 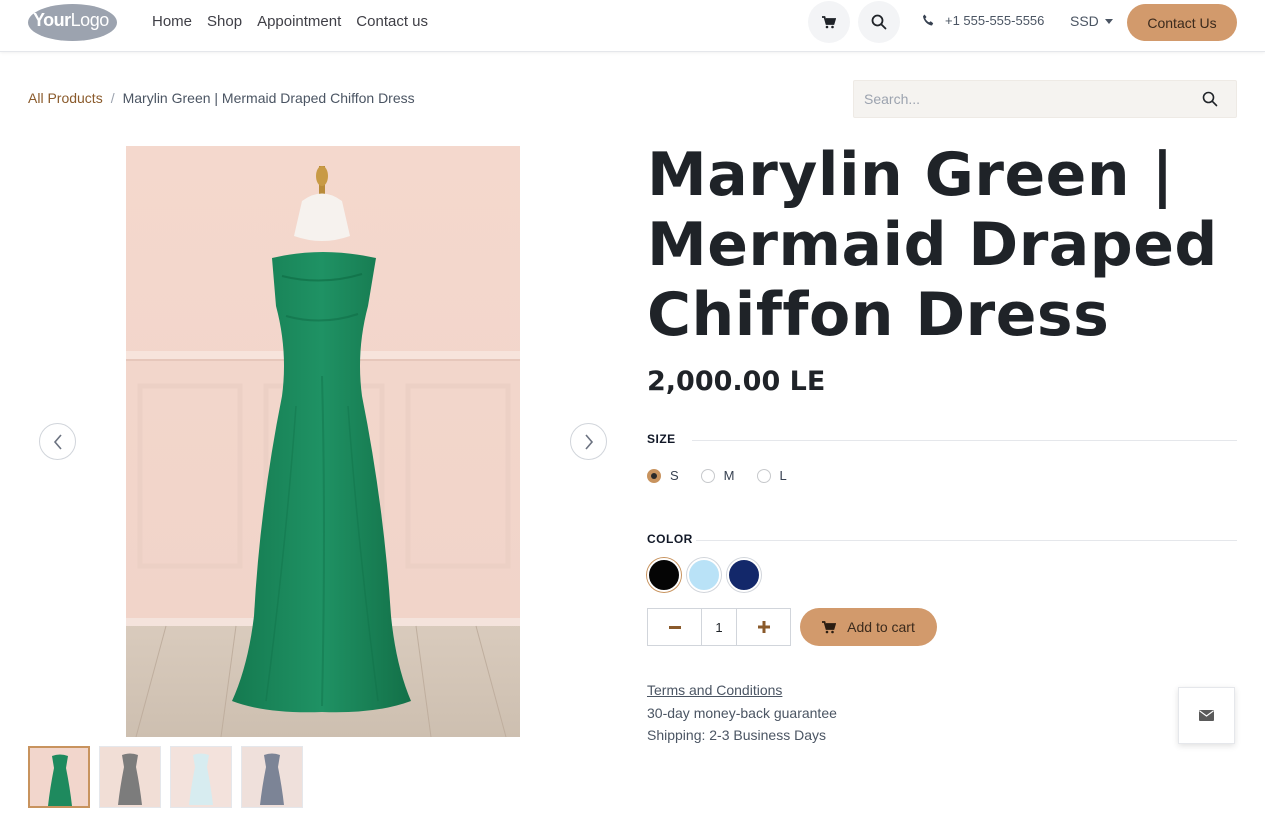 What do you see at coordinates (165, 777) in the screenshot?
I see `thumbnail-strip` at bounding box center [165, 777].